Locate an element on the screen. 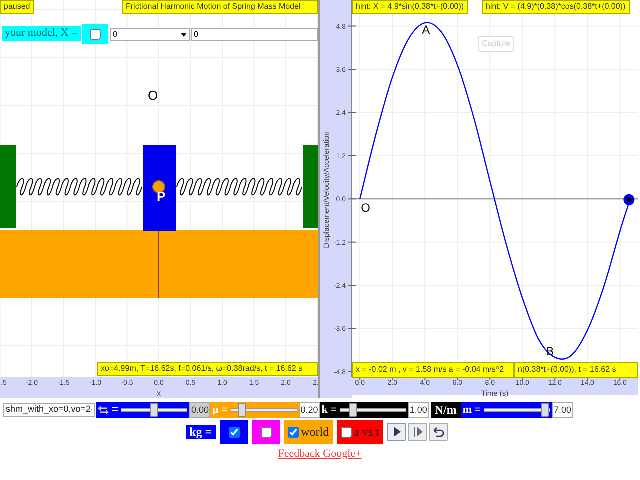 This screenshot has width=640, height=480. value-field: 0.20 is located at coordinates (309, 410).